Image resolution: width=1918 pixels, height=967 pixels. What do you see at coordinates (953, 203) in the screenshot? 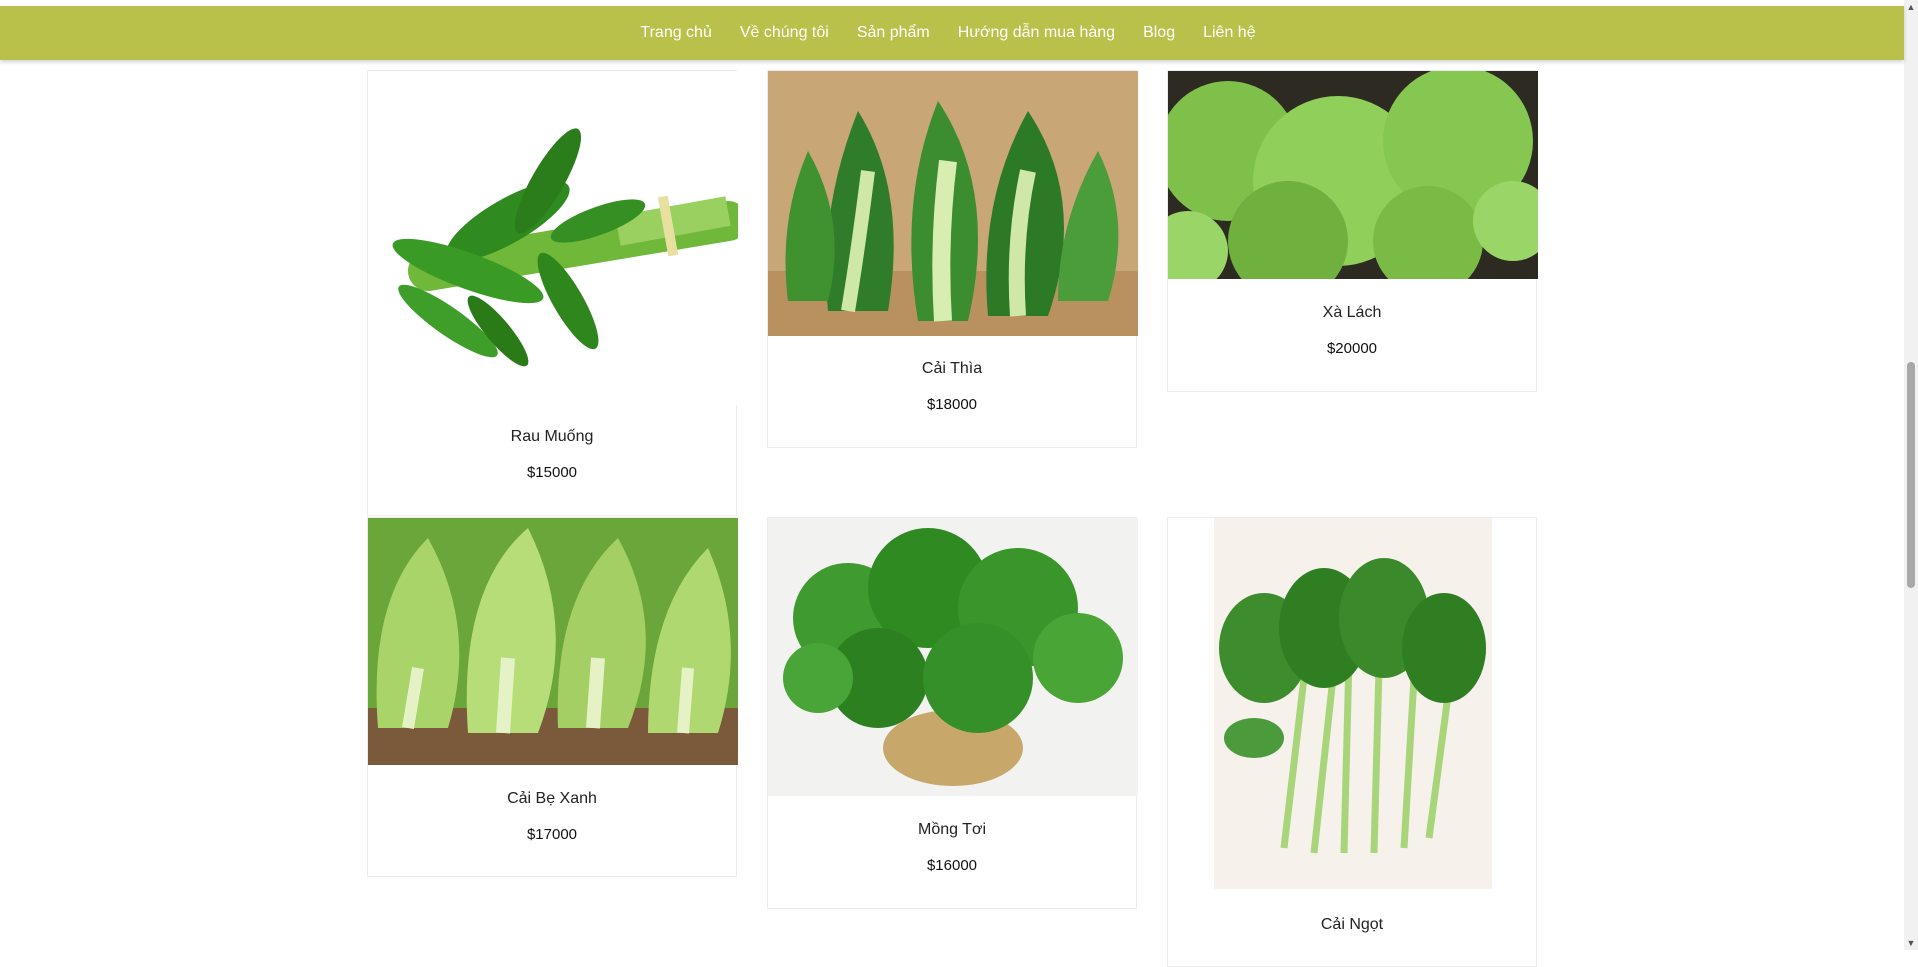
I see `bok-choy-image` at bounding box center [953, 203].